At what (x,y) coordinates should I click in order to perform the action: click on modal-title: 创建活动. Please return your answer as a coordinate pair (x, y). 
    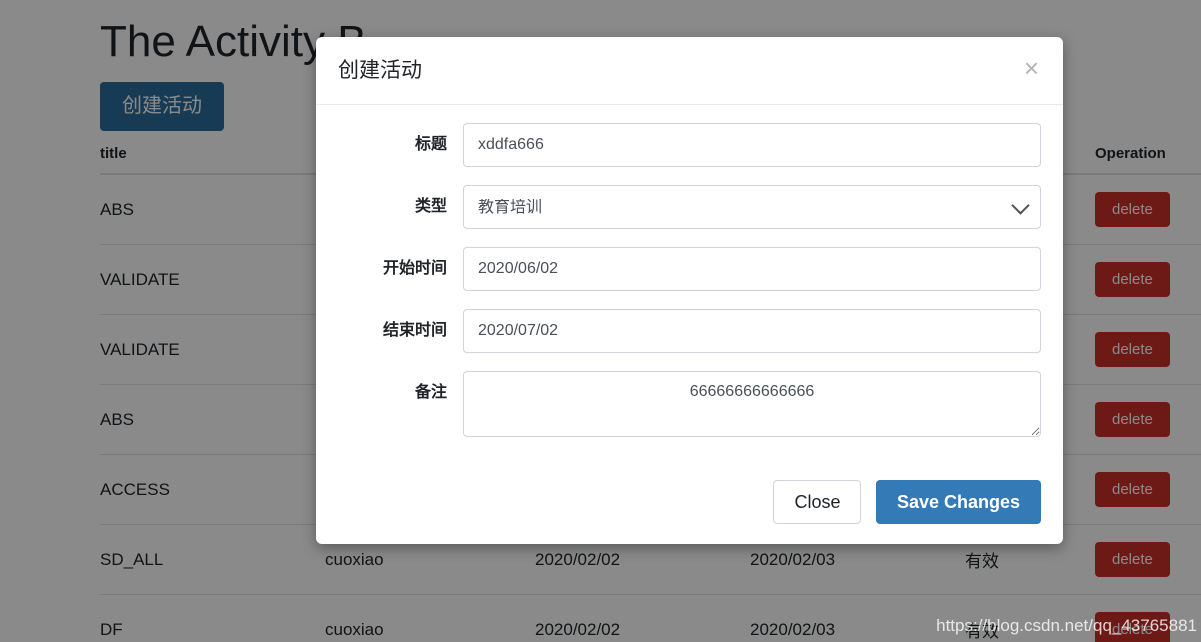
    Looking at the image, I should click on (380, 70).